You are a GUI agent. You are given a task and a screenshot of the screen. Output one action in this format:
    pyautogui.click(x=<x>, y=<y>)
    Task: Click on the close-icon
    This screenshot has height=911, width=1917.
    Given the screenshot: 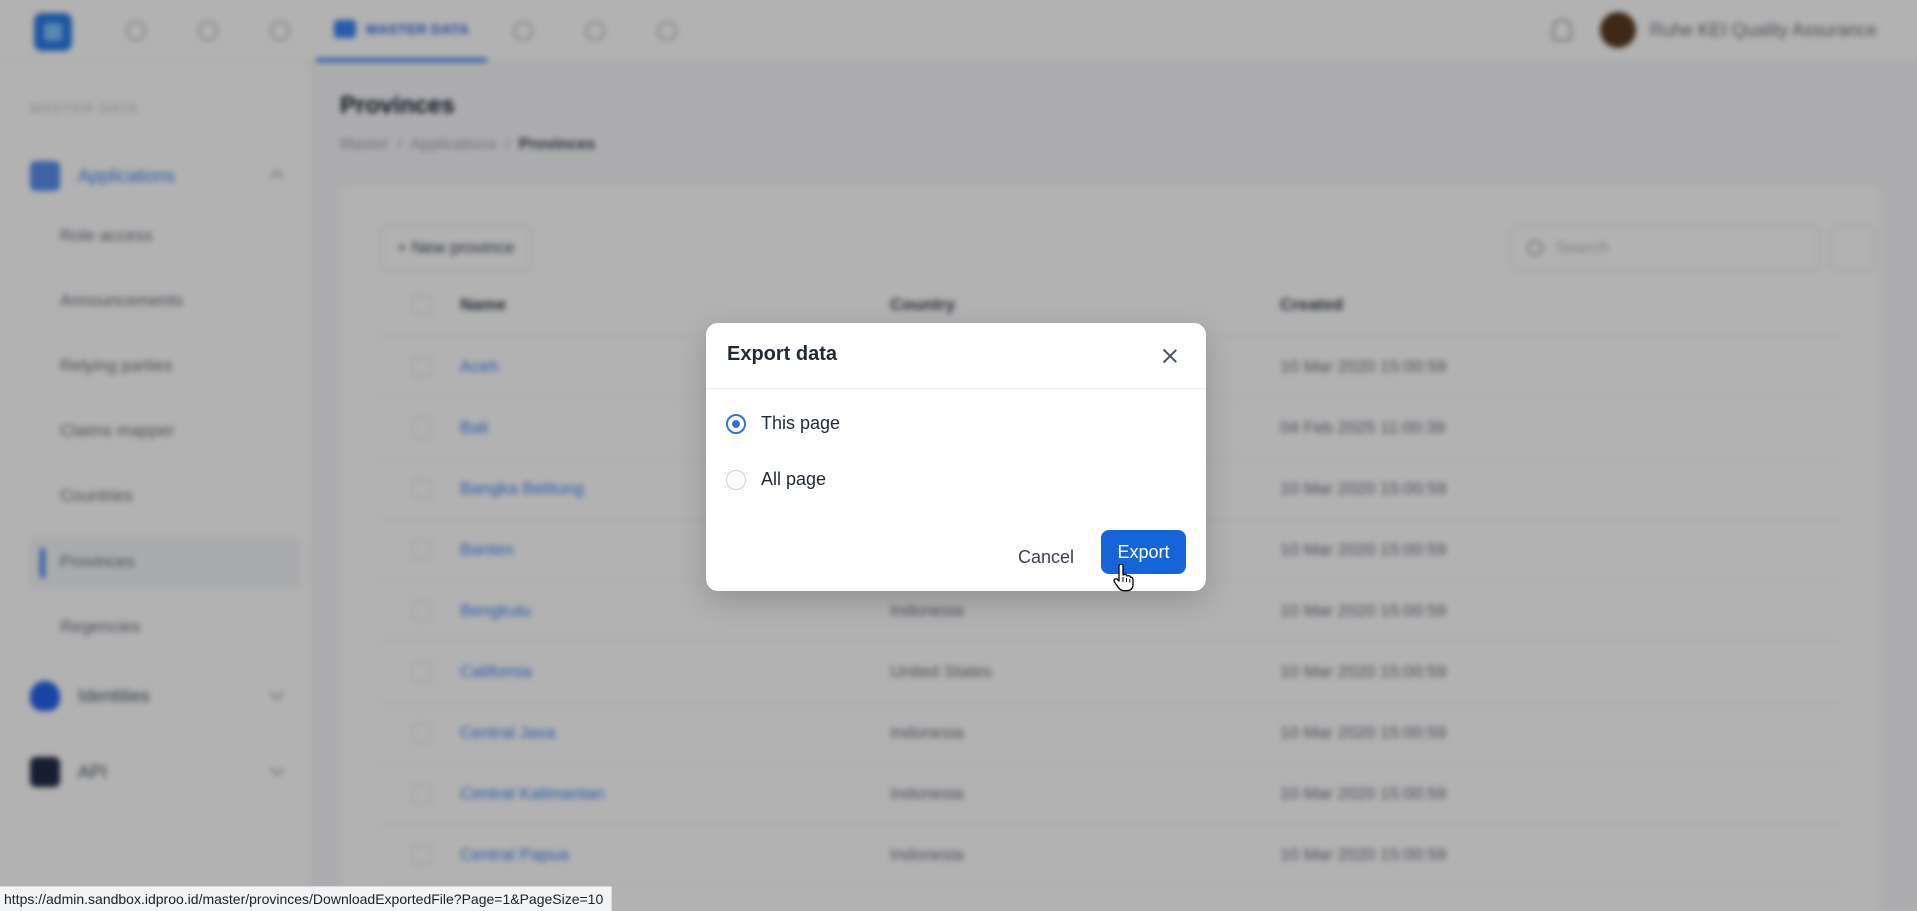 What is the action you would take?
    pyautogui.click(x=1170, y=356)
    